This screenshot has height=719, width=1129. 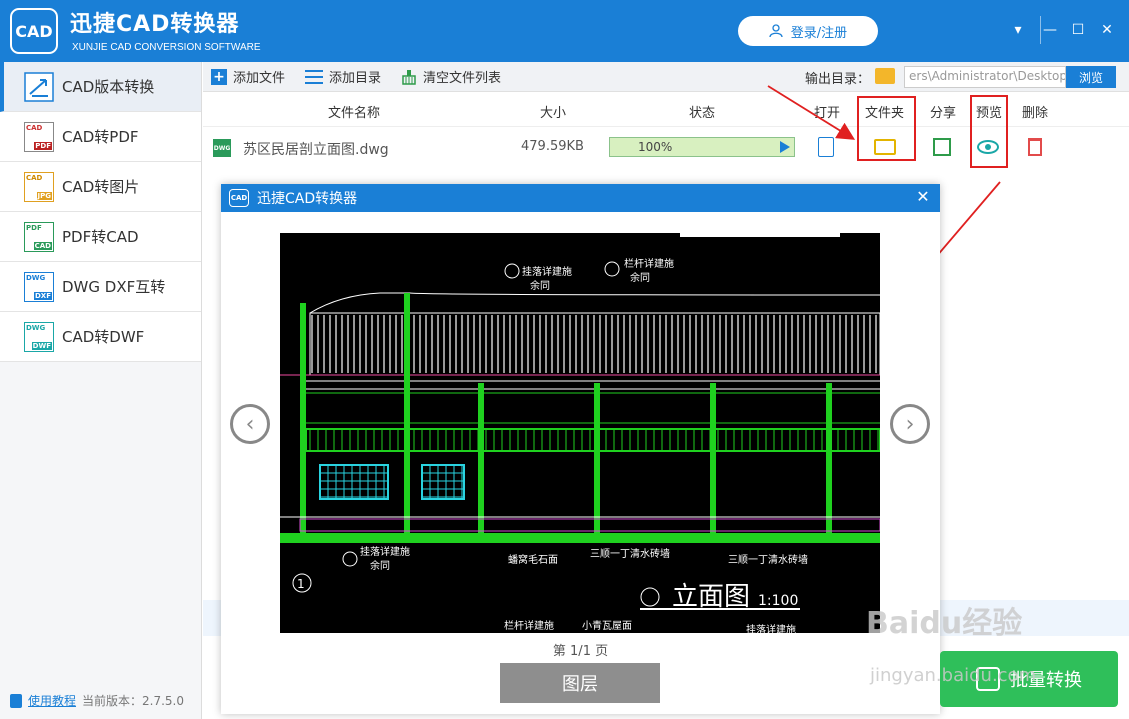 What do you see at coordinates (307, 199) in the screenshot?
I see `dialog-title: 迅捷CAD转换器` at bounding box center [307, 199].